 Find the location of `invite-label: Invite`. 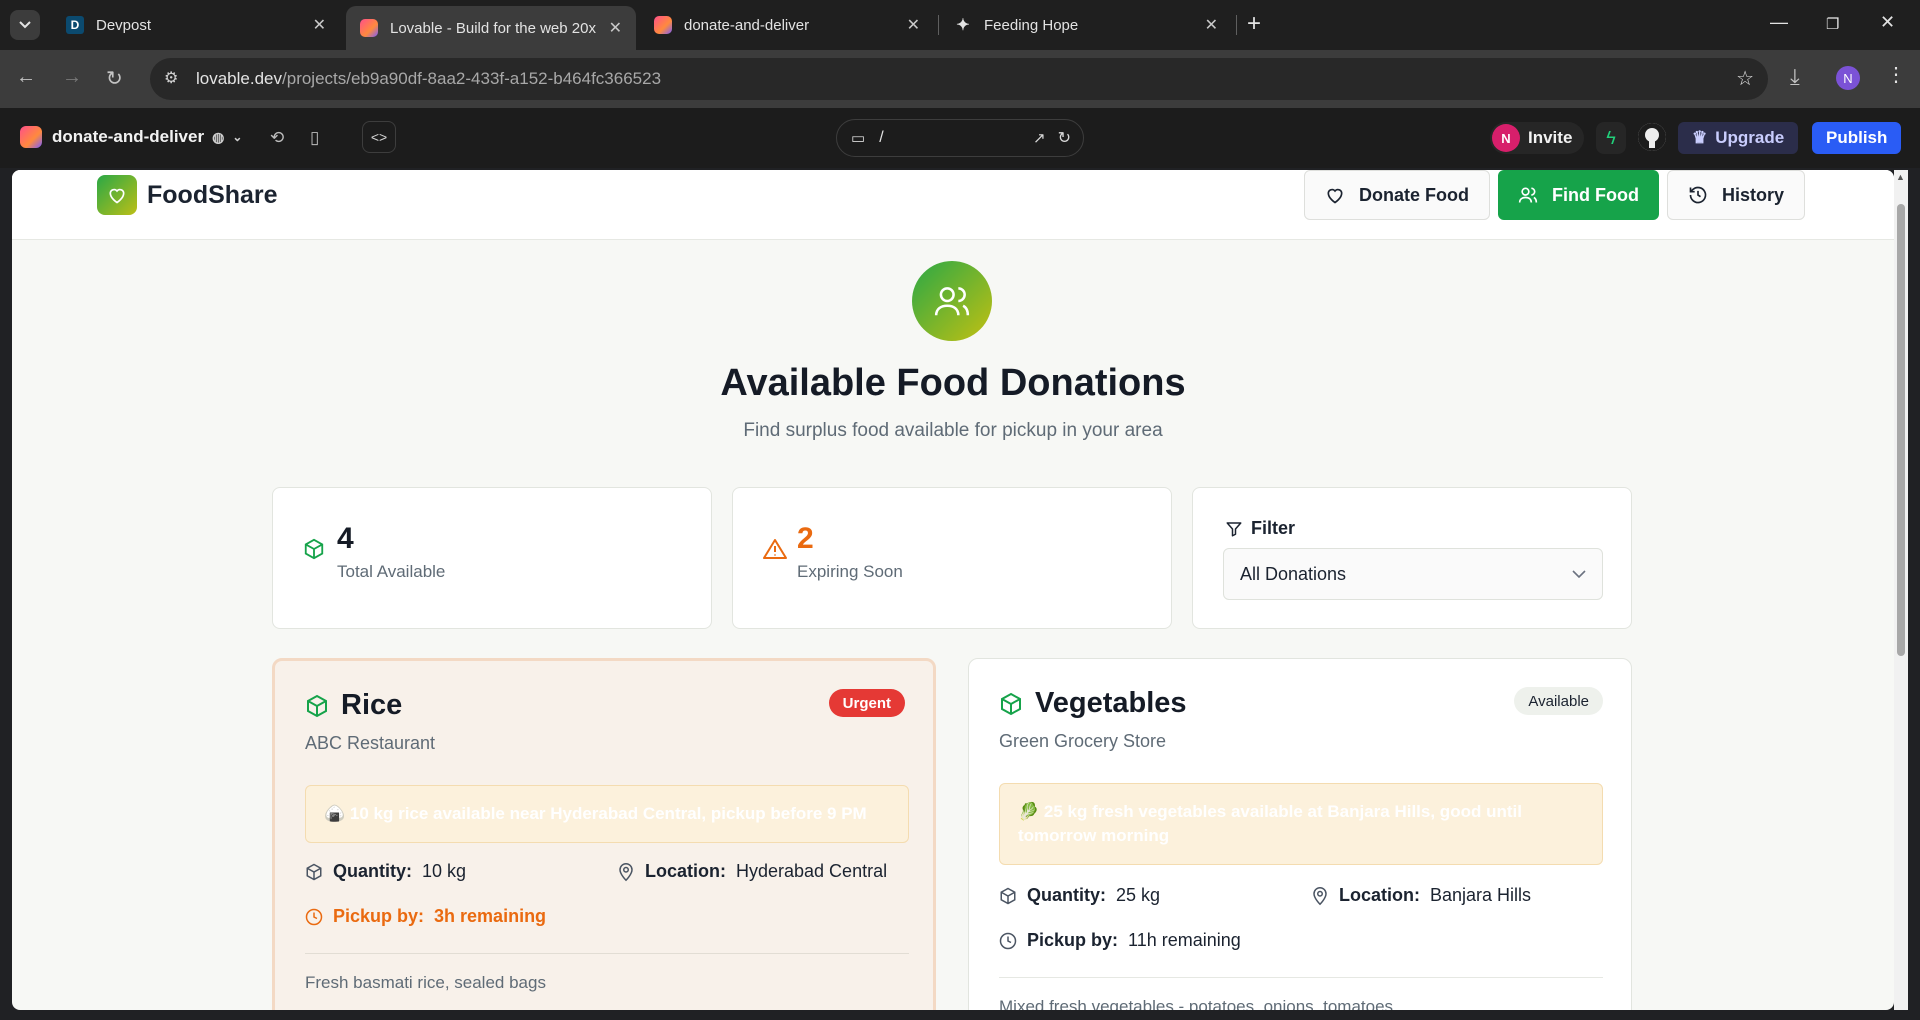

invite-label: Invite is located at coordinates (1550, 137).